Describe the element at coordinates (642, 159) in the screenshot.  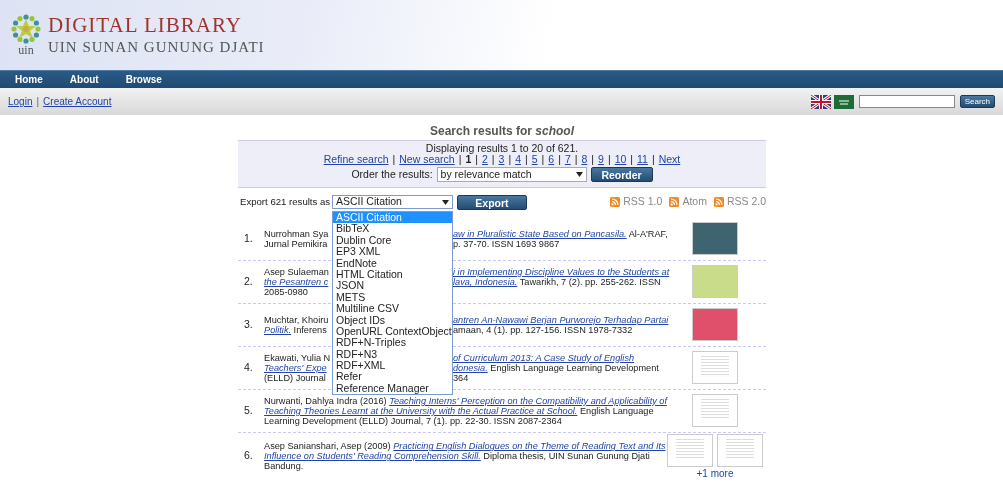
I see `page-link: 11` at that location.